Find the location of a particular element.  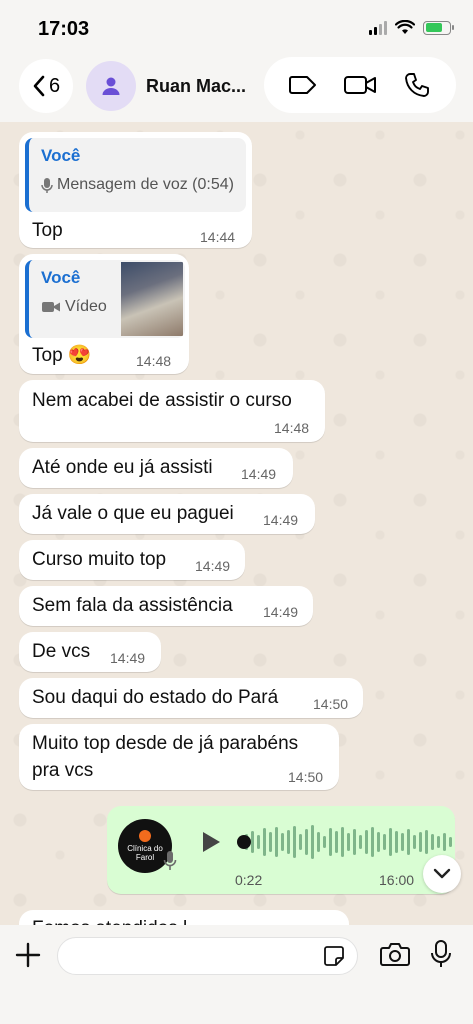

video-thumbnail is located at coordinates (152, 299).